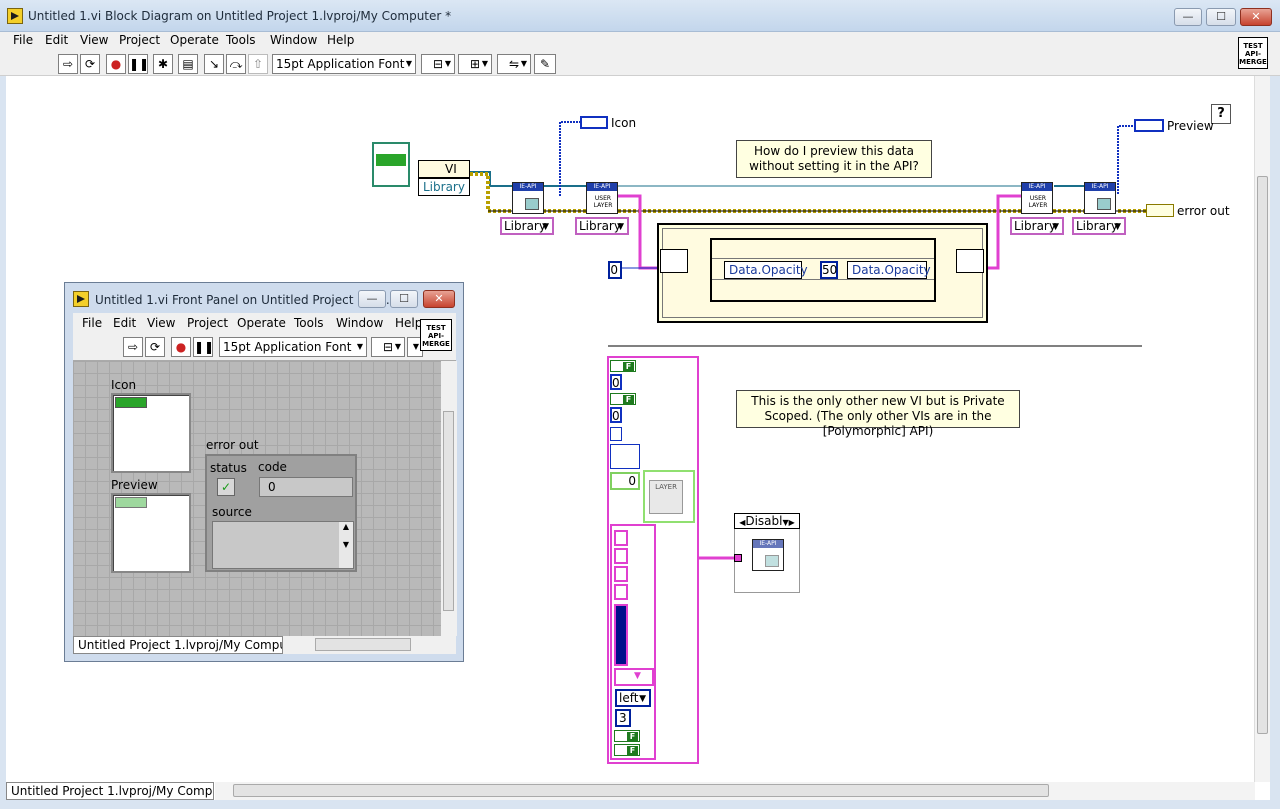  I want to click on fp-status-check-icon: ✓, so click(226, 487).